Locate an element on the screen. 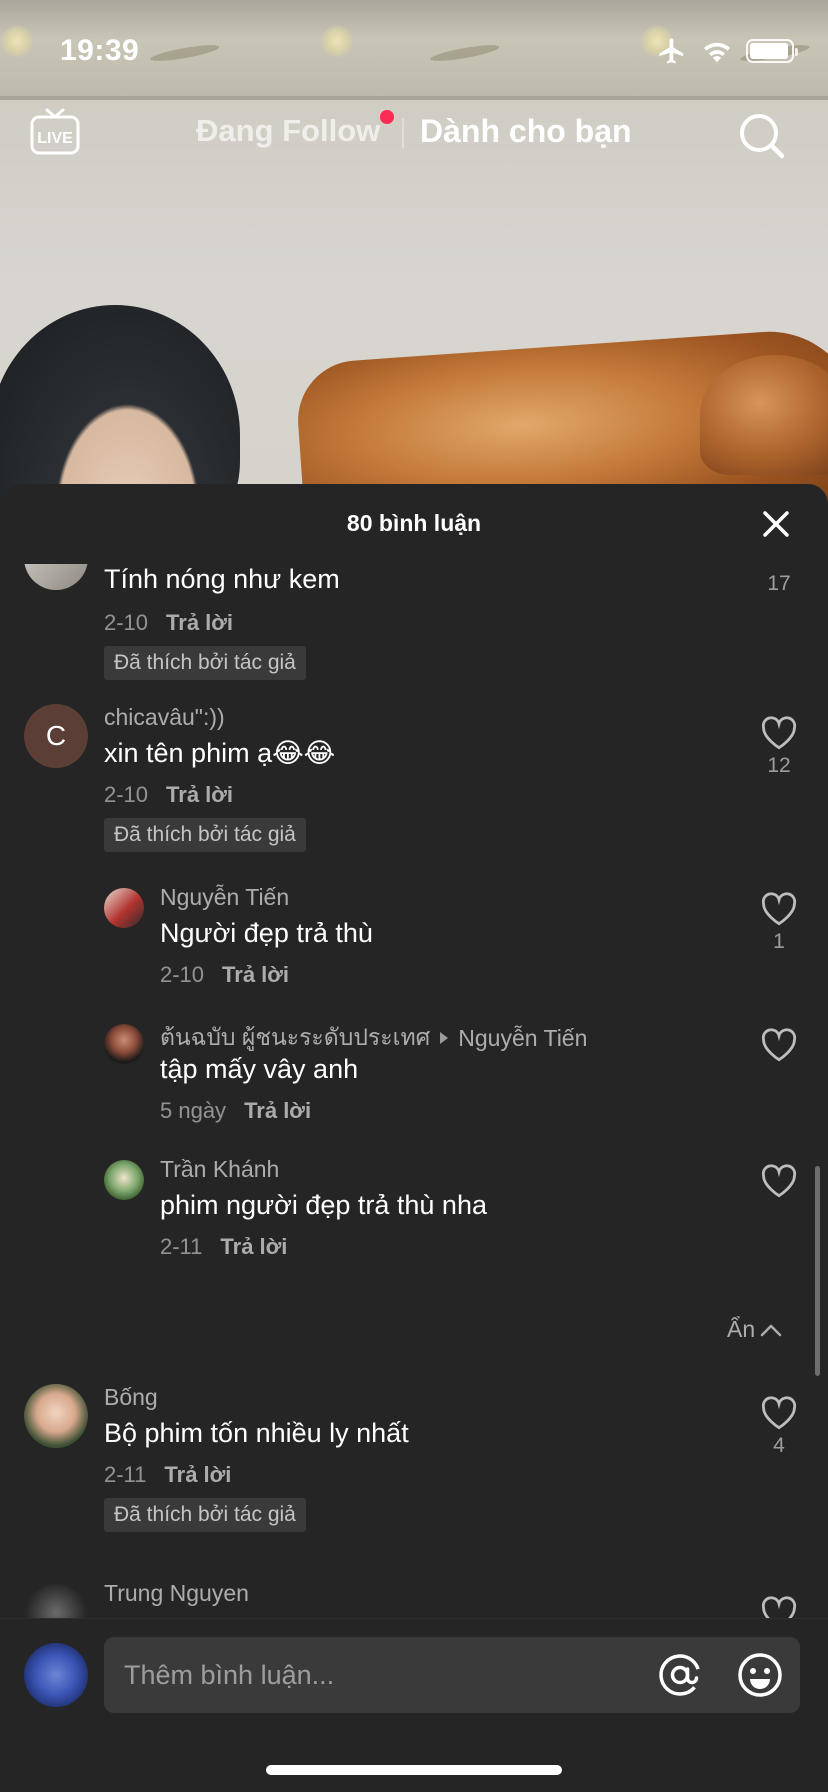 This screenshot has width=828, height=1792. reply-username-line: ต้นฉบับ ผู้ชนะระดับประเทศ Nguyễn Tiến is located at coordinates (373, 1038).